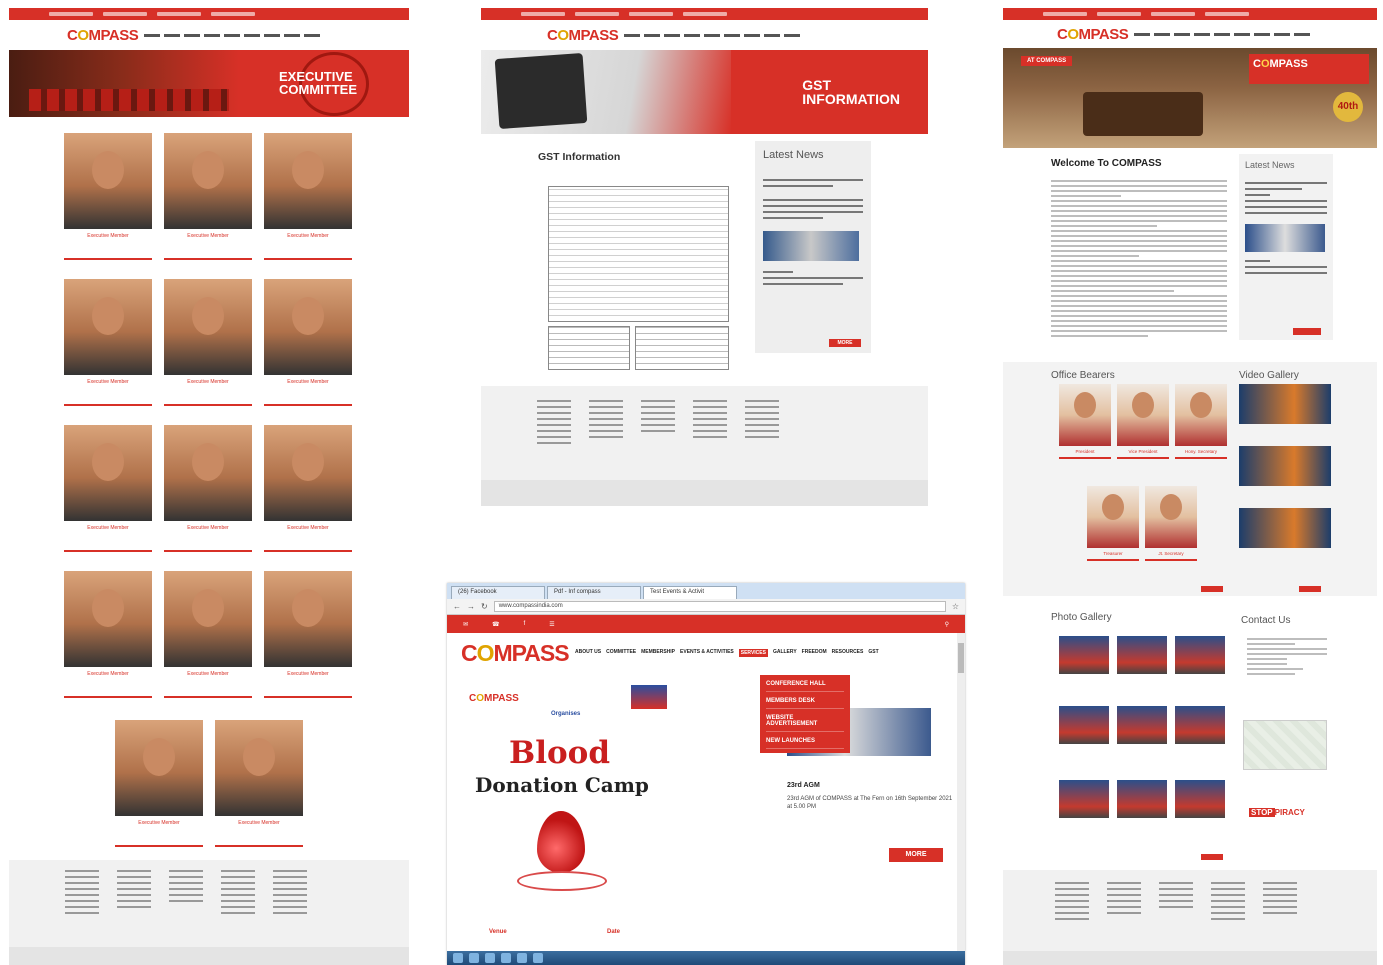 The image size is (1383, 965). What do you see at coordinates (753, 653) in the screenshot?
I see `nav-services: SERVICES` at bounding box center [753, 653].